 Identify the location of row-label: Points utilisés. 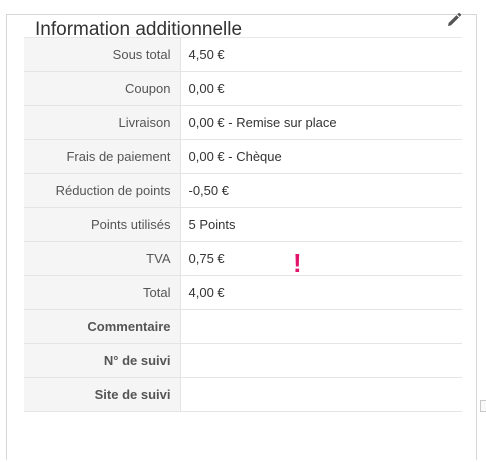
(102, 224).